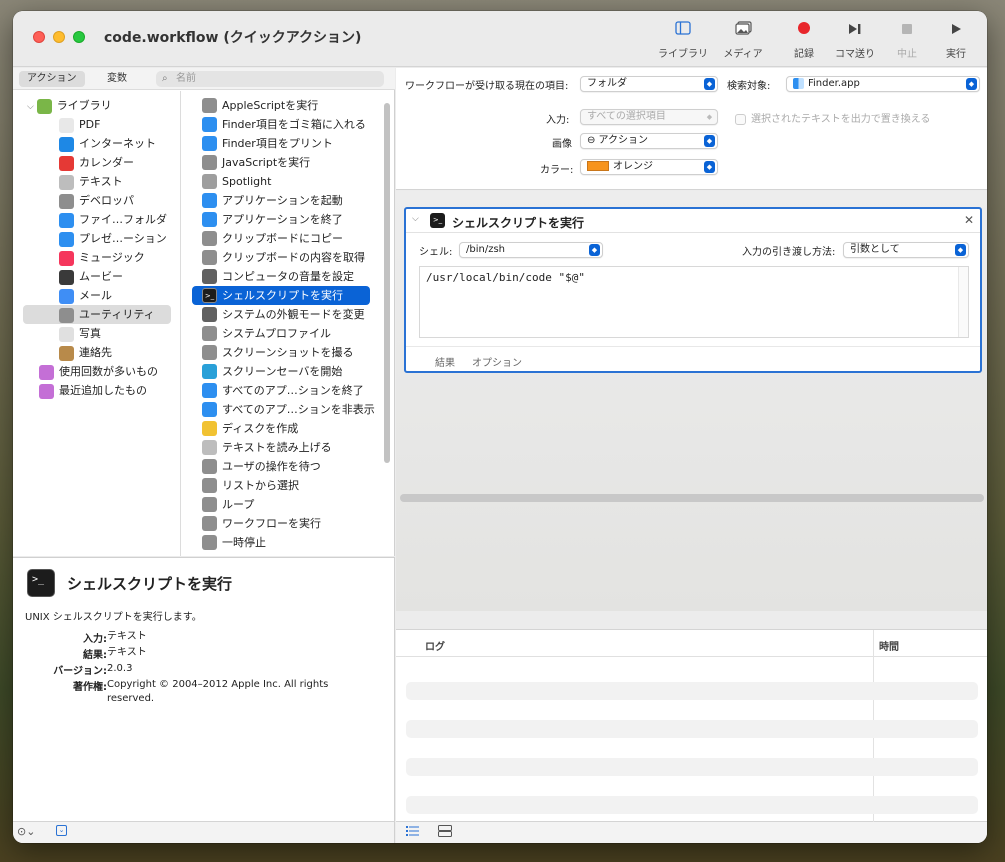 This screenshot has width=1005, height=862. I want to click on action-list-item: スクリーンショットを撮る, so click(281, 352).